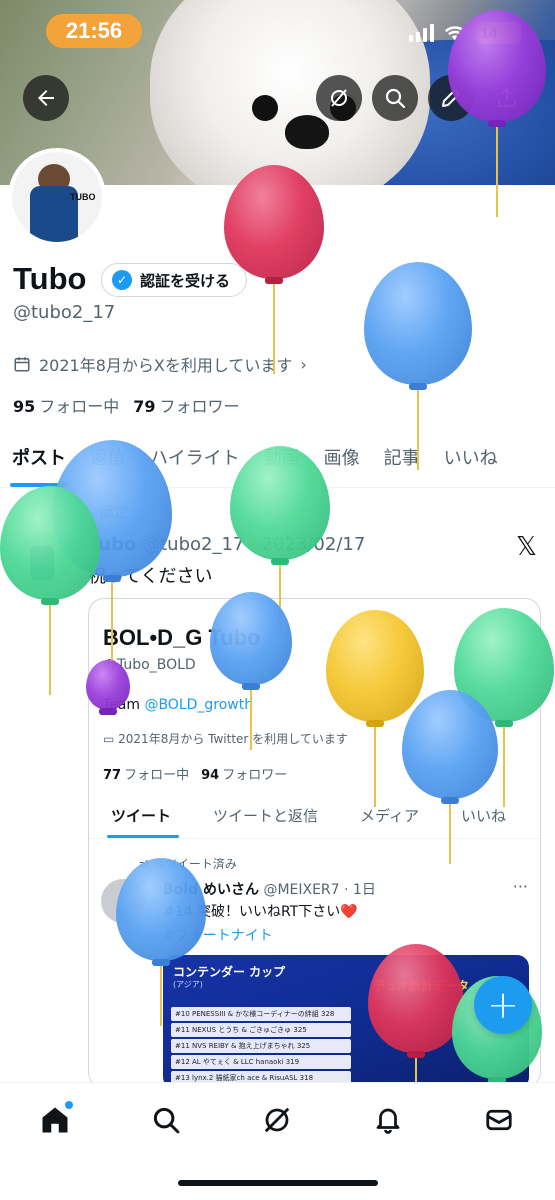 The width and height of the screenshot is (555, 1200). I want to click on edit-button, so click(451, 98).